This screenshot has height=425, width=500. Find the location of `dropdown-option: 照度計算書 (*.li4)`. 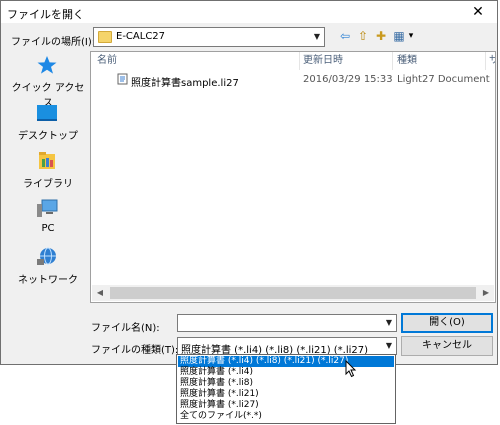

dropdown-option: 照度計算書 (*.li4) is located at coordinates (286, 372).